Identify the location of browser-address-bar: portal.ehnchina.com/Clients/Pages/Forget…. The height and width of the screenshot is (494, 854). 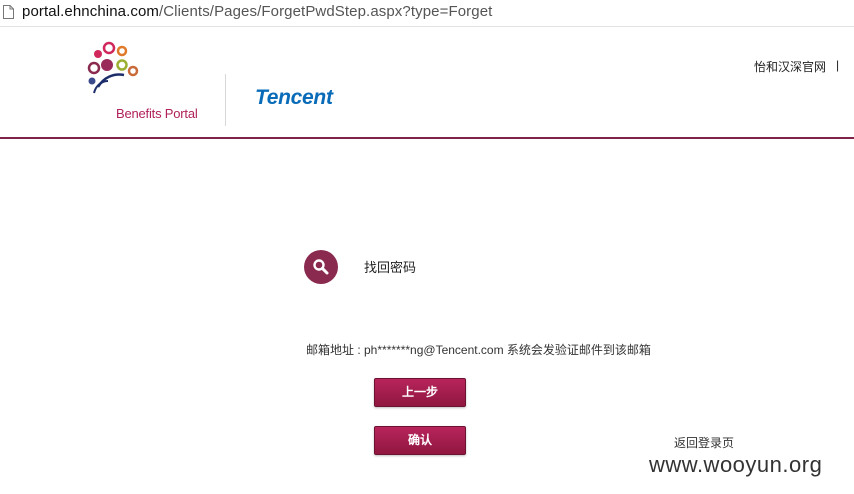
(427, 13).